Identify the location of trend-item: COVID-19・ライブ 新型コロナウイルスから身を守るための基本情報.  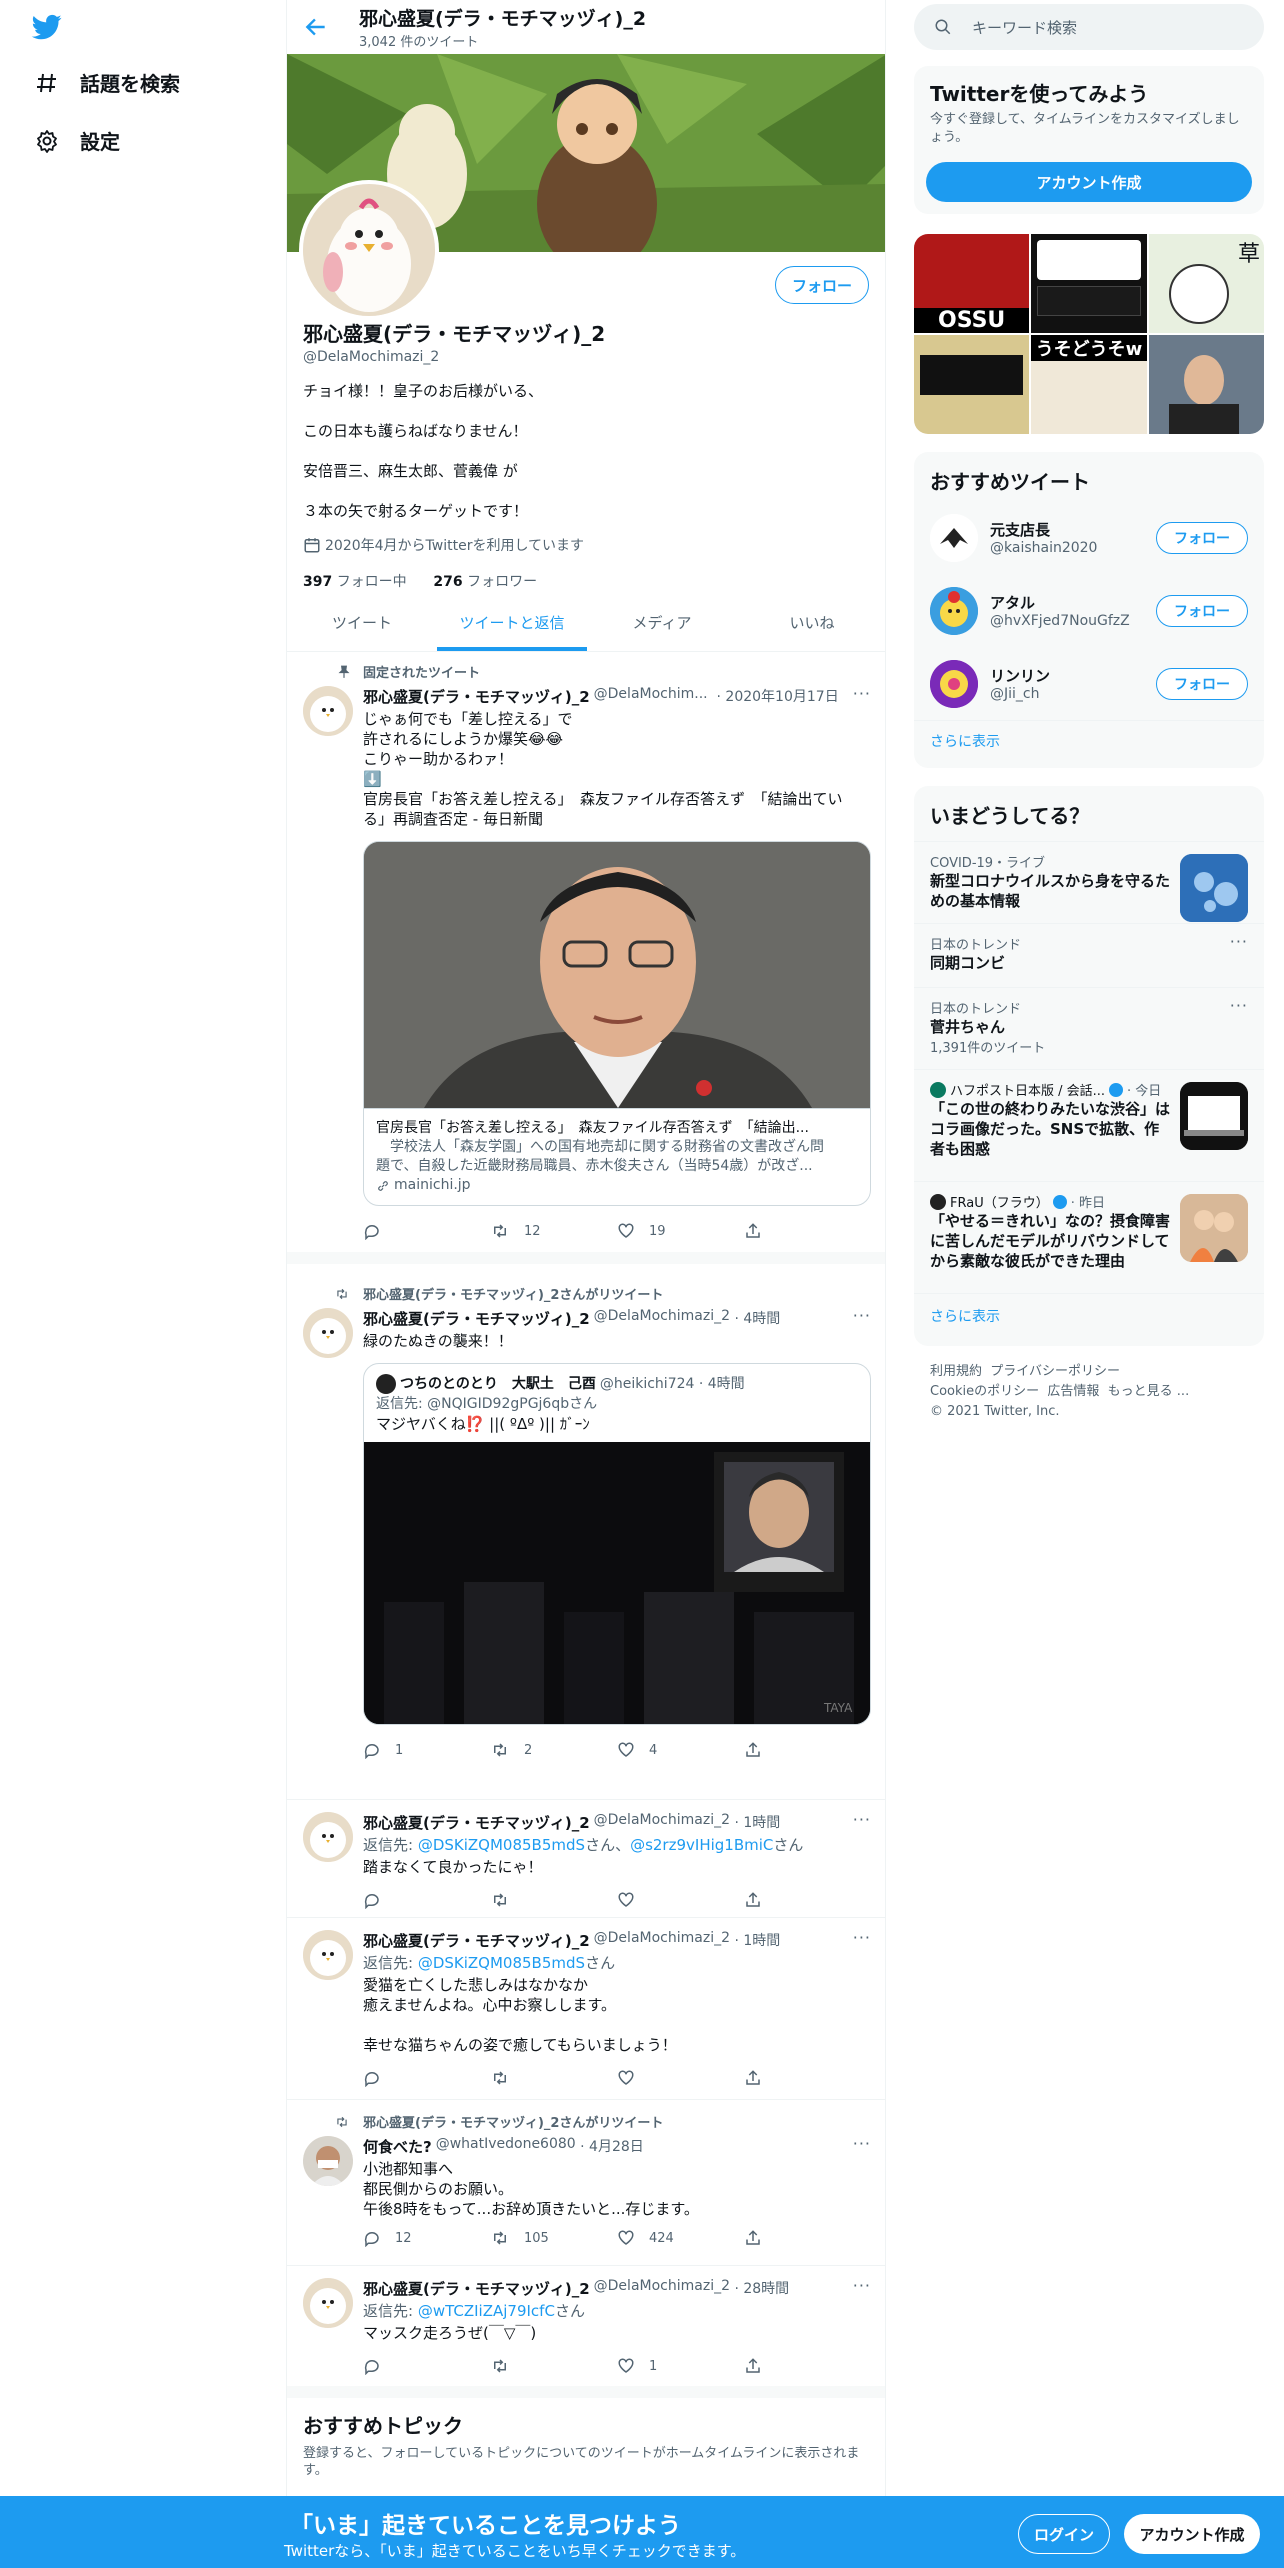
(1089, 882).